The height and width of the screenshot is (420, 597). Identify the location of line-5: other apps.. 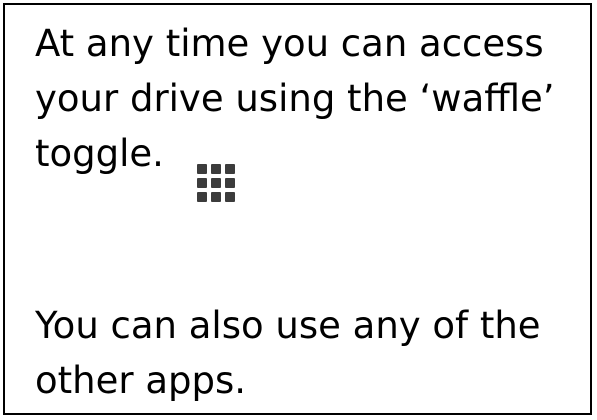
(141, 380).